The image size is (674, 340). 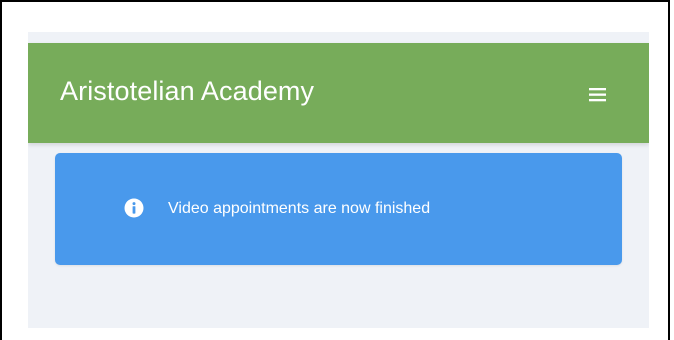 I want to click on alert-message: Video appointments are now finished, so click(x=299, y=208).